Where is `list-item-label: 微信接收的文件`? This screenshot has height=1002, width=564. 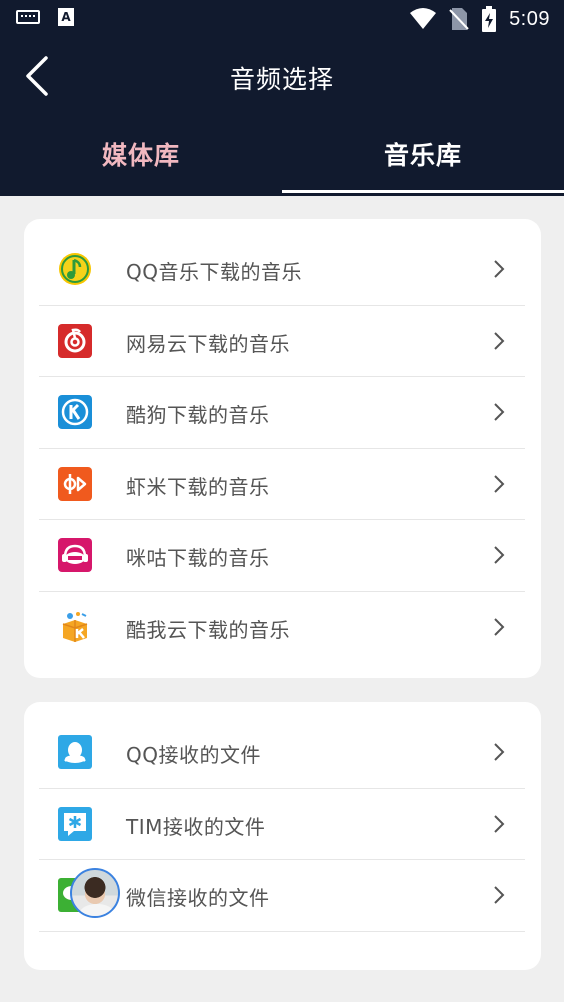
list-item-label: 微信接收的文件 is located at coordinates (198, 898).